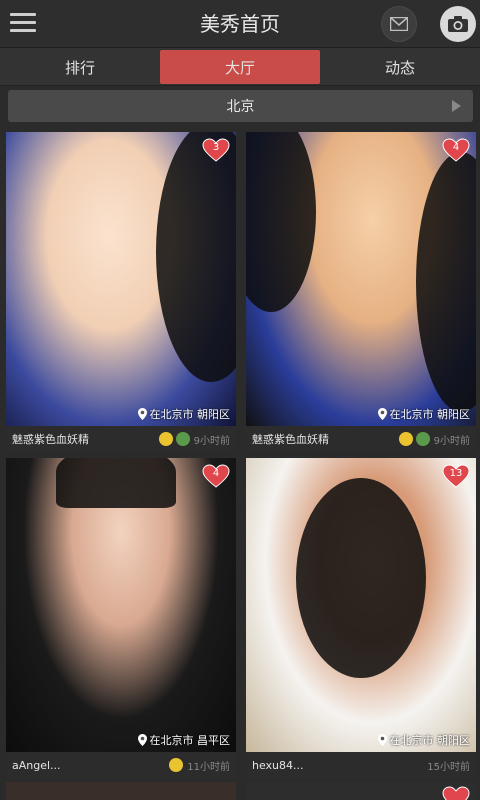 The height and width of the screenshot is (800, 480). Describe the element at coordinates (183, 740) in the screenshot. I see `location-label: 在北京市 昌平区` at that location.